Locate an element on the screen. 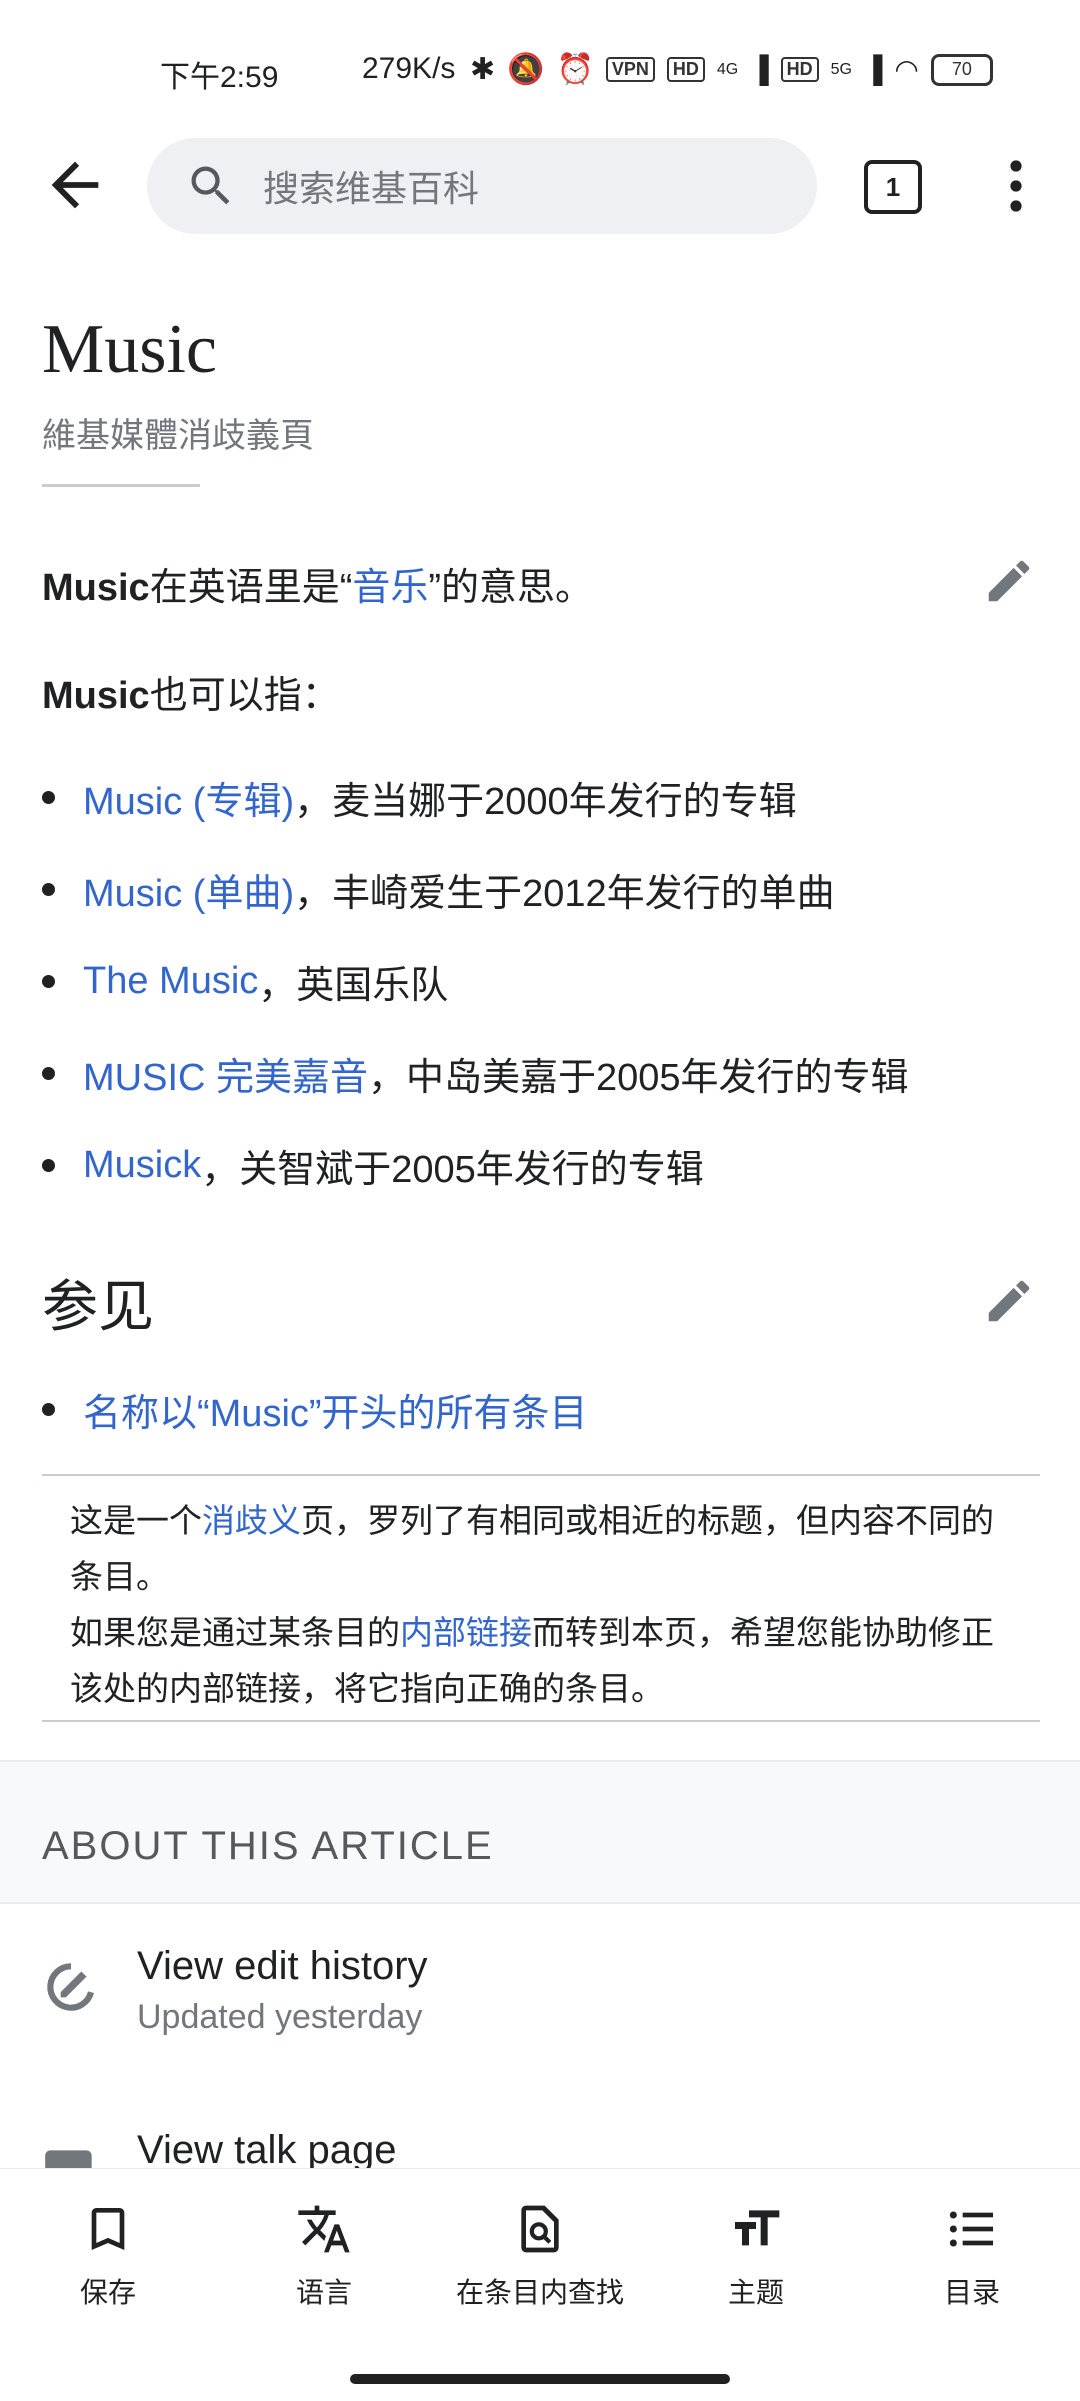 This screenshot has height=2401, width=1080. mute-bell-icon: 🔕 is located at coordinates (526, 69).